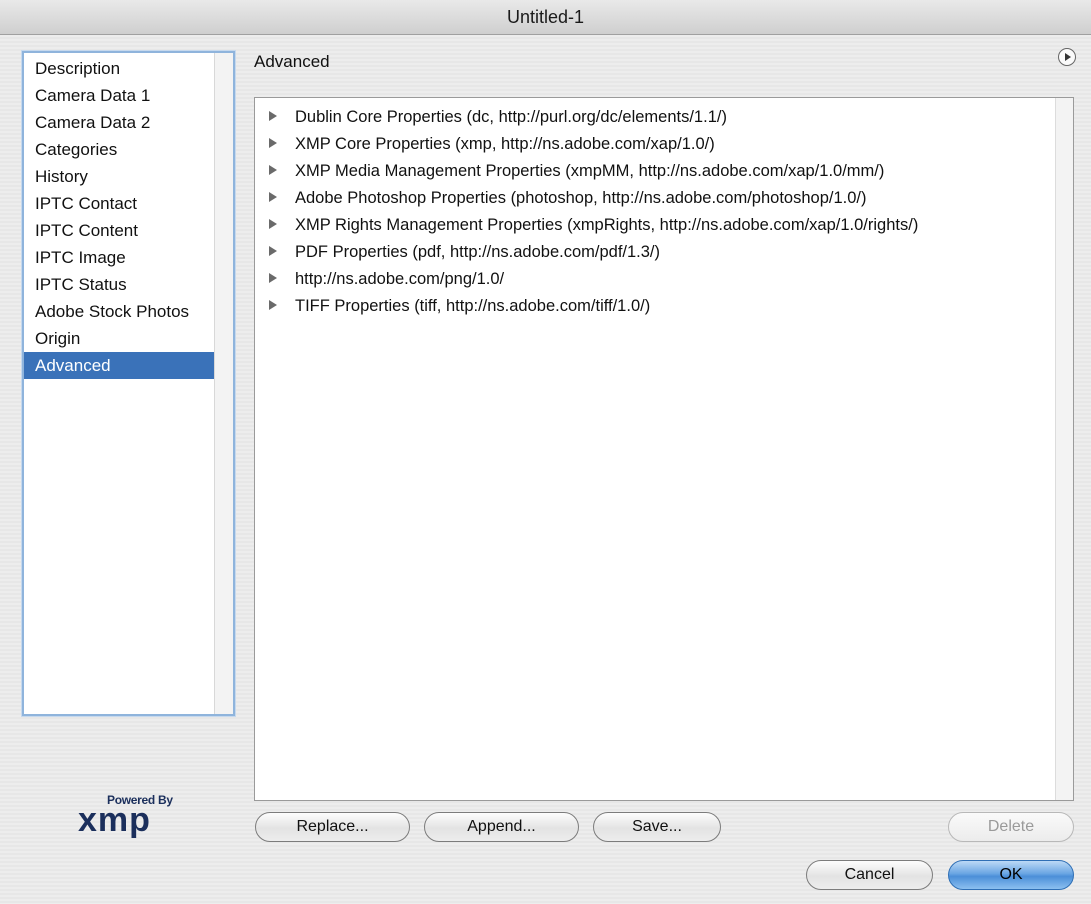 This screenshot has height=904, width=1091. I want to click on window-title: Untitled-1, so click(545, 17).